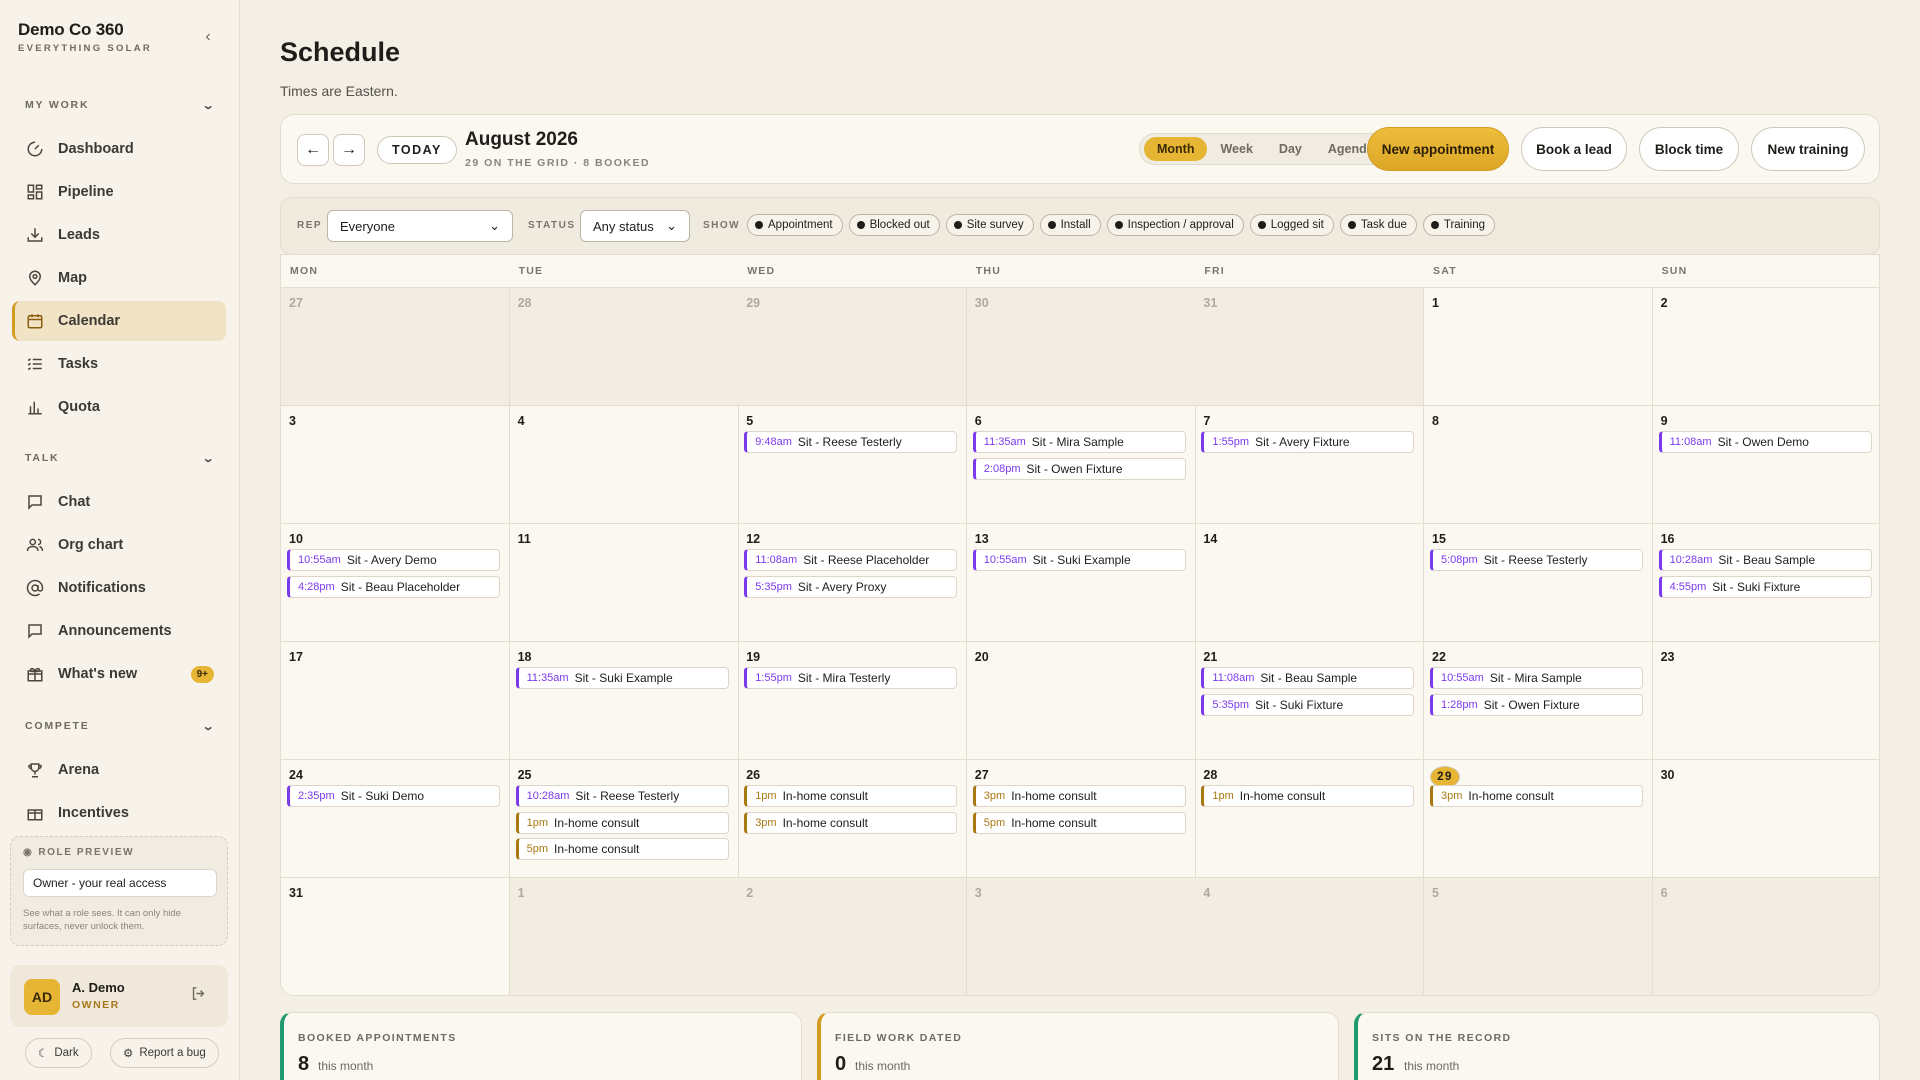  I want to click on today-button: TODAY, so click(417, 150).